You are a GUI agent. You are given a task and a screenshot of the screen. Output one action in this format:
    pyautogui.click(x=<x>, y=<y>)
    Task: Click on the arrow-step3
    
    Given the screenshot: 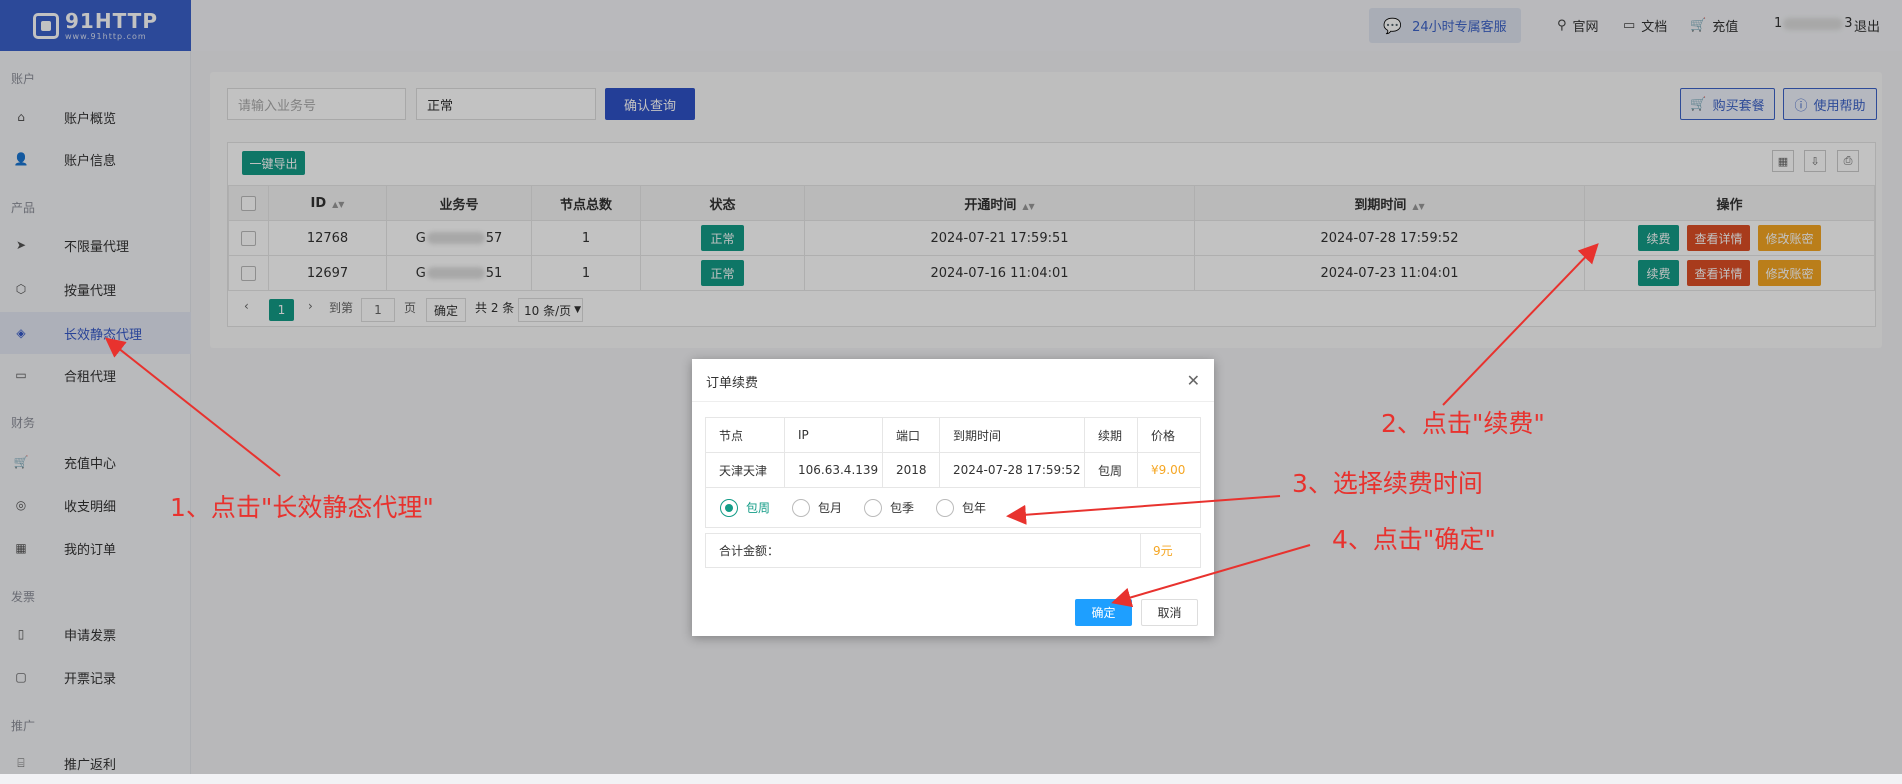 What is the action you would take?
    pyautogui.click(x=1143, y=510)
    